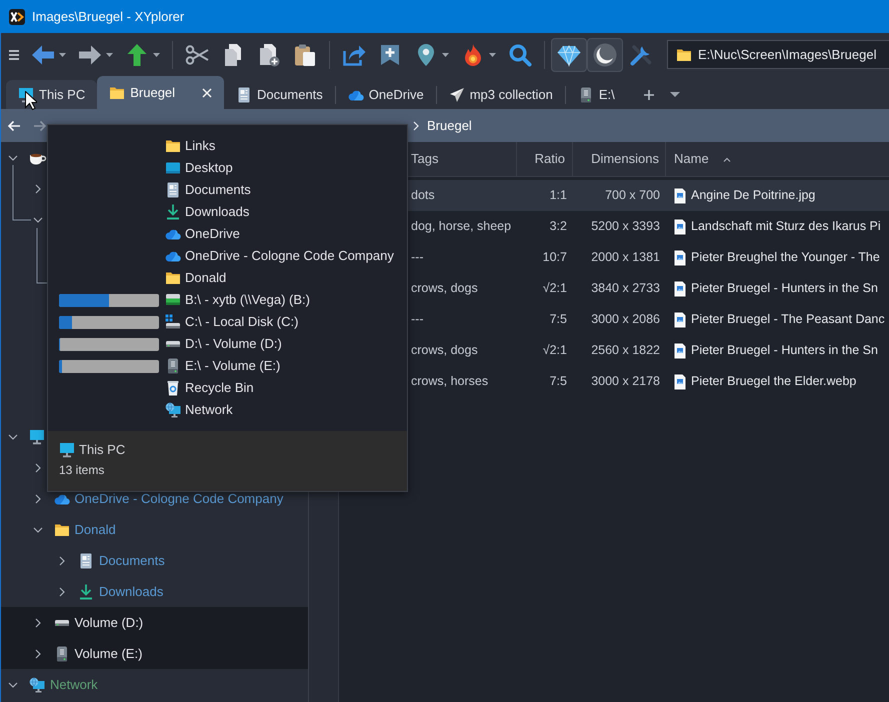 This screenshot has height=702, width=889. What do you see at coordinates (753, 195) in the screenshot?
I see `file-name: Angine De Poitrine.jpg` at bounding box center [753, 195].